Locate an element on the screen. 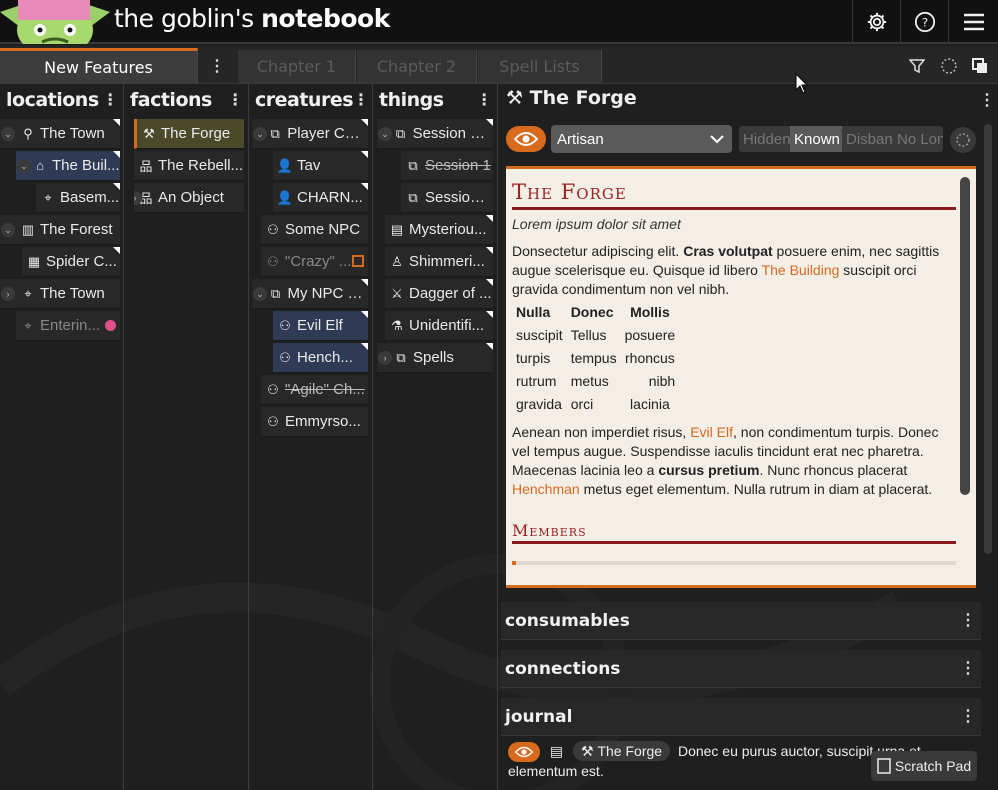 The width and height of the screenshot is (998, 790). column-header: locations ⋮ is located at coordinates (62, 100).